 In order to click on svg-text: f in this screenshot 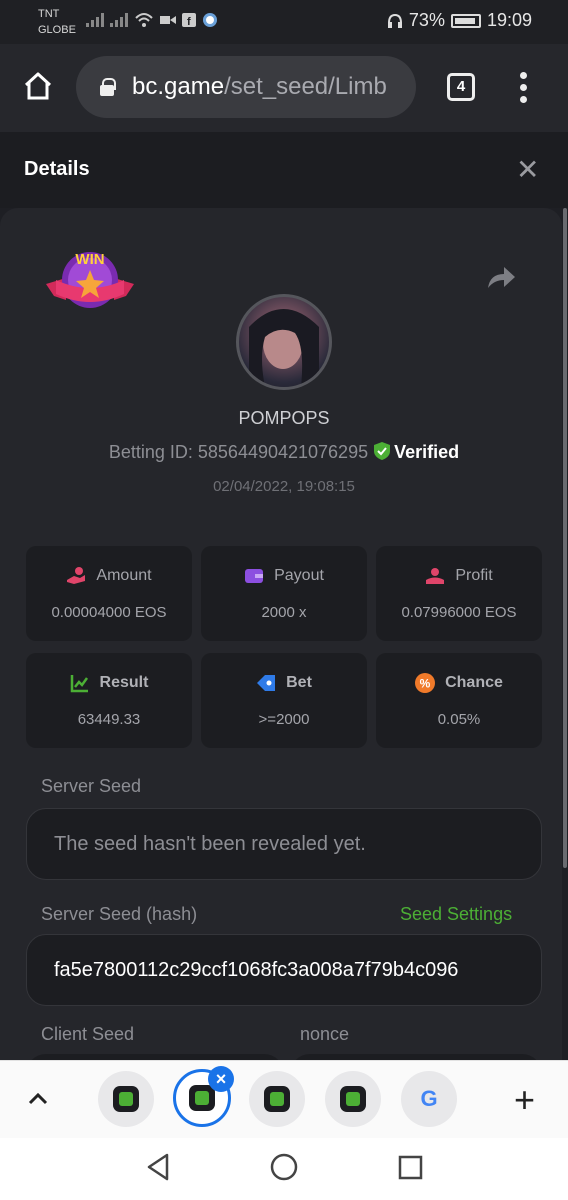, I will do `click(189, 21)`.